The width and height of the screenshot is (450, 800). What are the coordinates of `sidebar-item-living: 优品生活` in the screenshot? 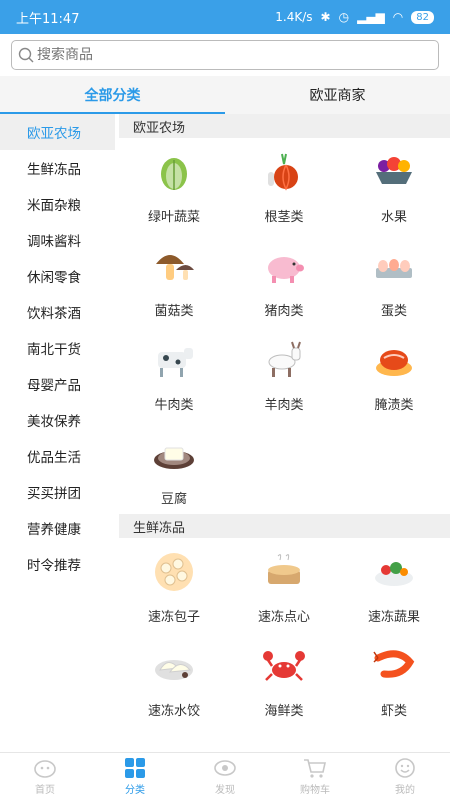 It's located at (57, 456).